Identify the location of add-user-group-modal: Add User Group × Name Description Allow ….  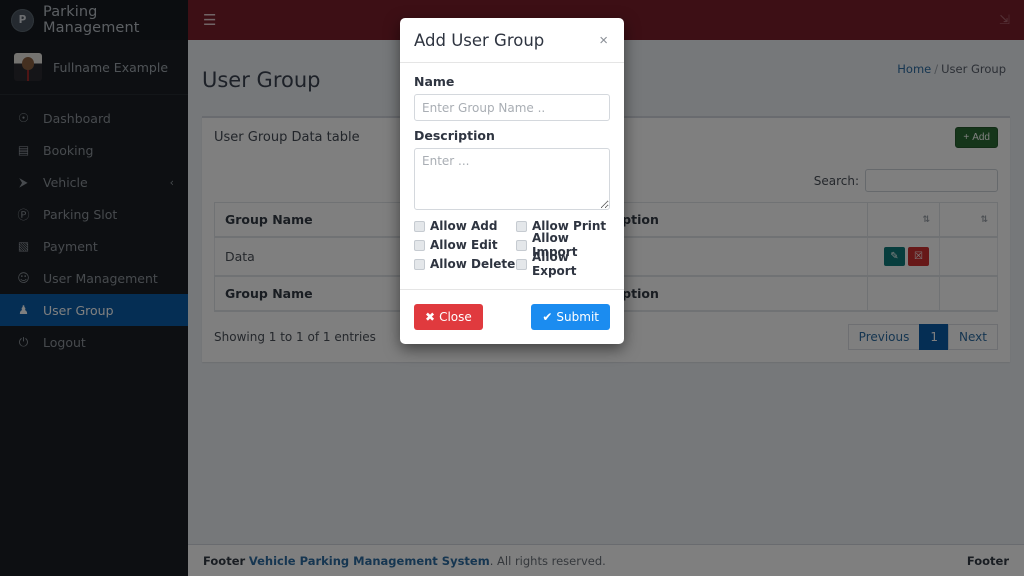
(512, 181).